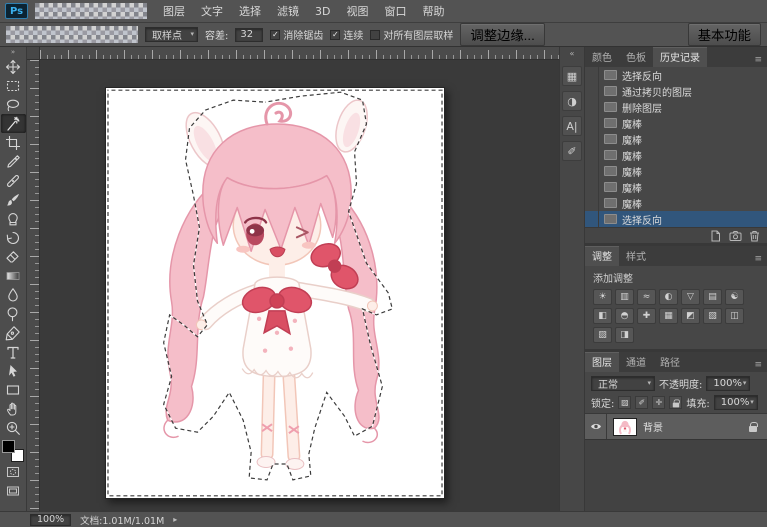 This screenshot has width=767, height=527. Describe the element at coordinates (646, 316) in the screenshot. I see `adjustment-icon-channel-mixer: ✚` at that location.